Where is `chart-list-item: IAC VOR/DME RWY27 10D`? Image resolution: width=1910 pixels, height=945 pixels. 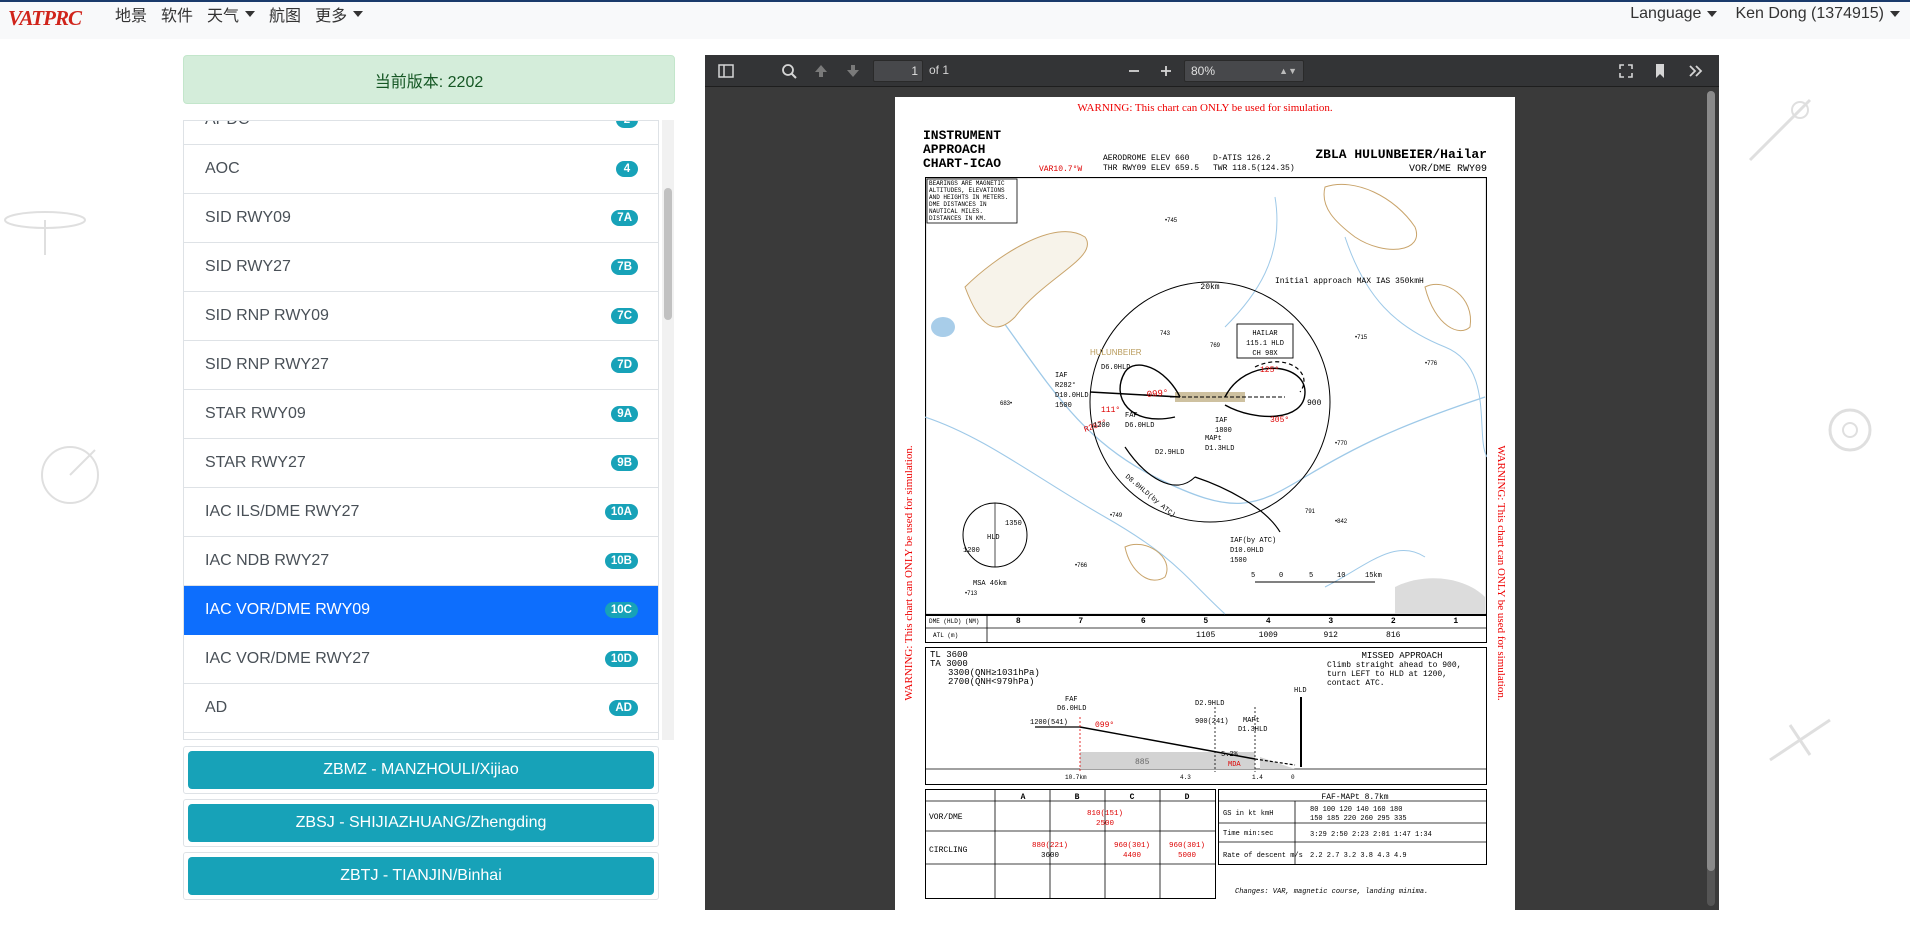
chart-list-item: IAC VOR/DME RWY27 10D is located at coordinates (421, 659).